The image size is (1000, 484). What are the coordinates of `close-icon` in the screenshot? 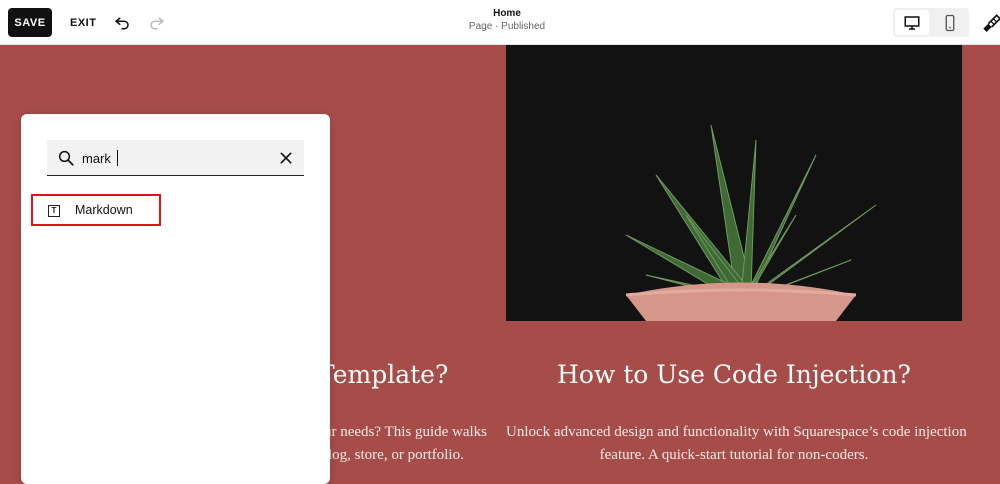 It's located at (286, 158).